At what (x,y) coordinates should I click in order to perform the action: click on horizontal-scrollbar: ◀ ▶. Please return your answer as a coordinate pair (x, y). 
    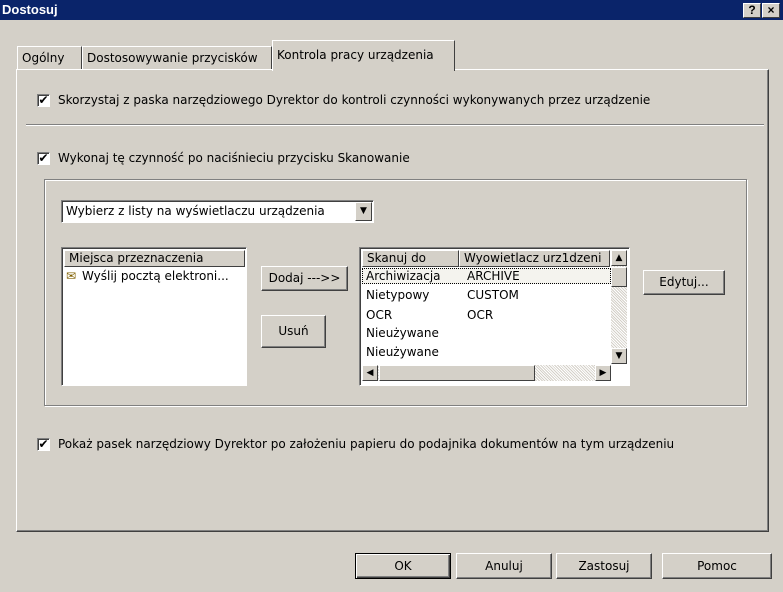
    Looking at the image, I should click on (486, 373).